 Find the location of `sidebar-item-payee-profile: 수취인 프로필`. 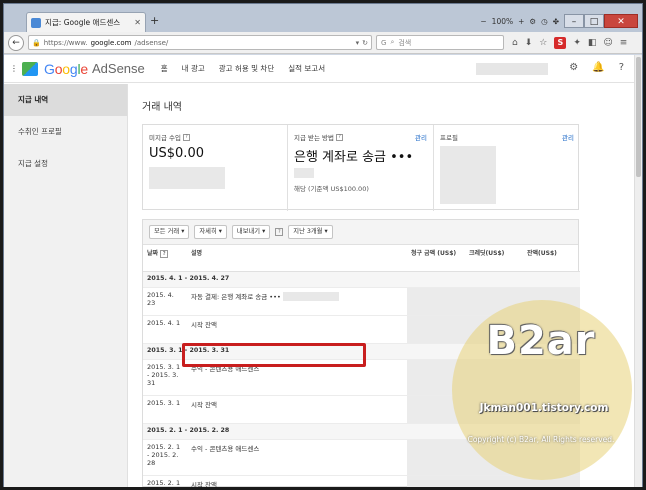

sidebar-item-payee-profile: 수취인 프로필 is located at coordinates (65, 132).